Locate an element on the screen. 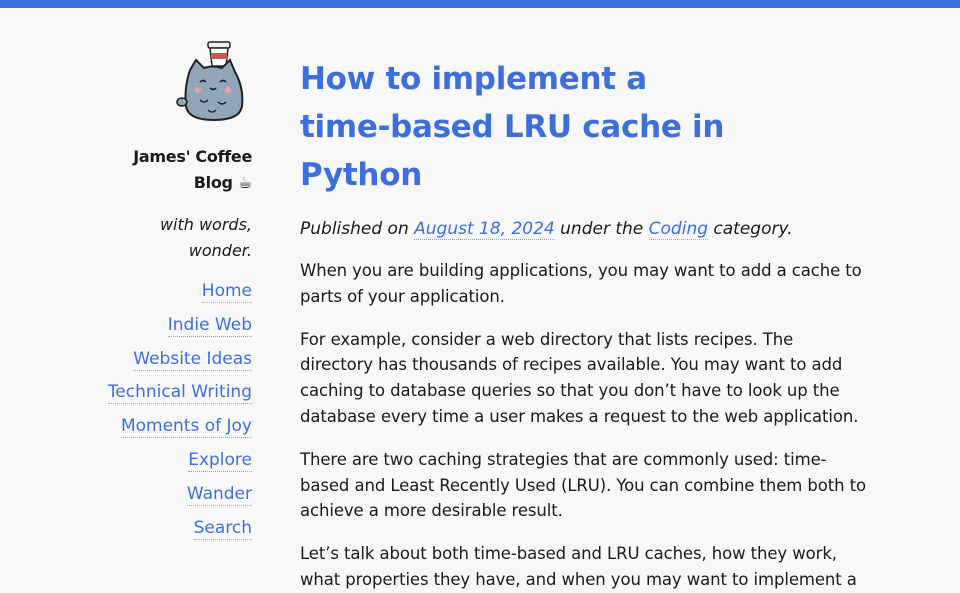 The image size is (960, 593). meta-prefix: Published on is located at coordinates (357, 229).